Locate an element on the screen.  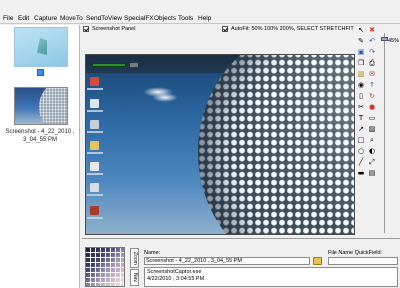
ellipse-icon: ○ is located at coordinates (361, 151).